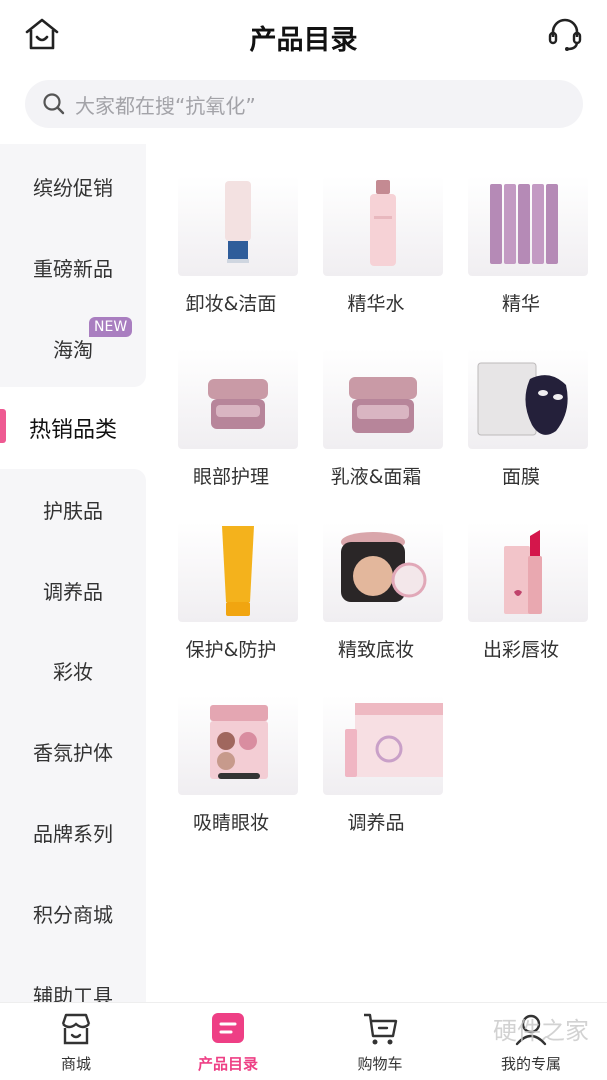 This screenshot has height=1080, width=607. What do you see at coordinates (165, 104) in the screenshot?
I see `search-placeholder: 大家都在搜“抗氧化”` at bounding box center [165, 104].